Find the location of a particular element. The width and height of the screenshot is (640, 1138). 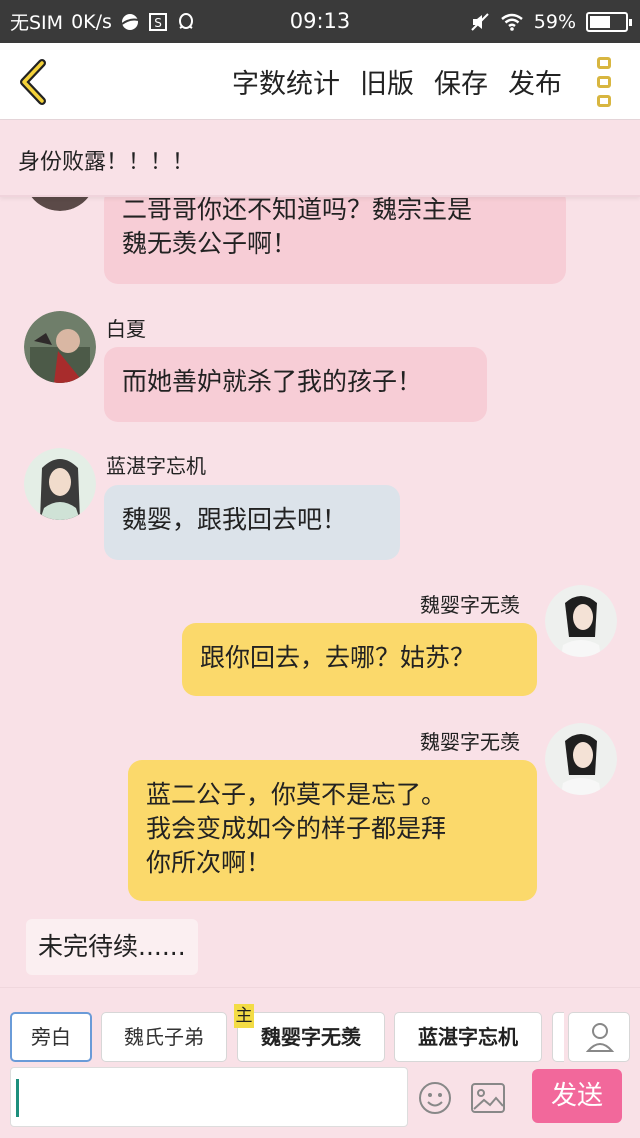

role-wei-disciple: 魏氏子弟 is located at coordinates (164, 1037).